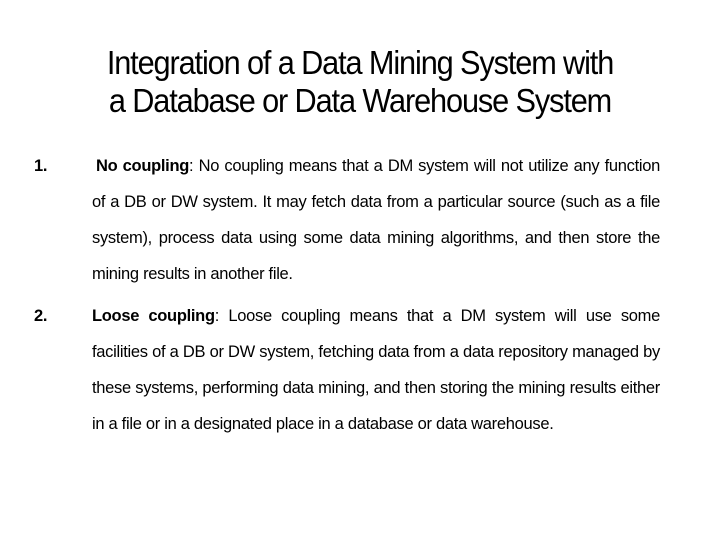 The width and height of the screenshot is (720, 540). Describe the element at coordinates (143, 166) in the screenshot. I see `list-item-term: No coupling` at that location.